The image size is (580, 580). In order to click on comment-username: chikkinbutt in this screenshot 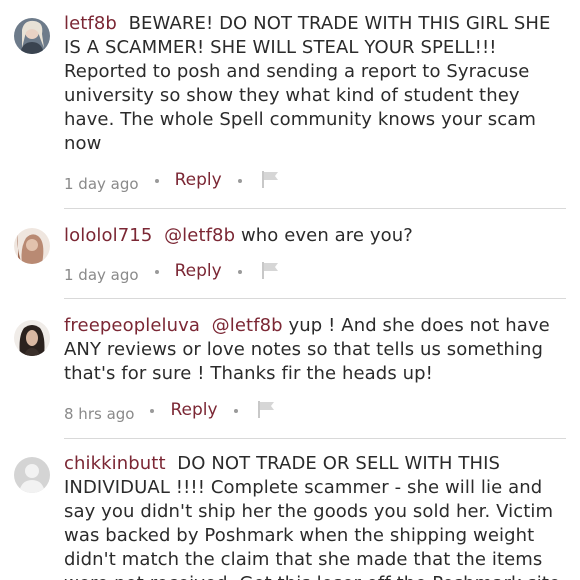, I will do `click(115, 463)`.